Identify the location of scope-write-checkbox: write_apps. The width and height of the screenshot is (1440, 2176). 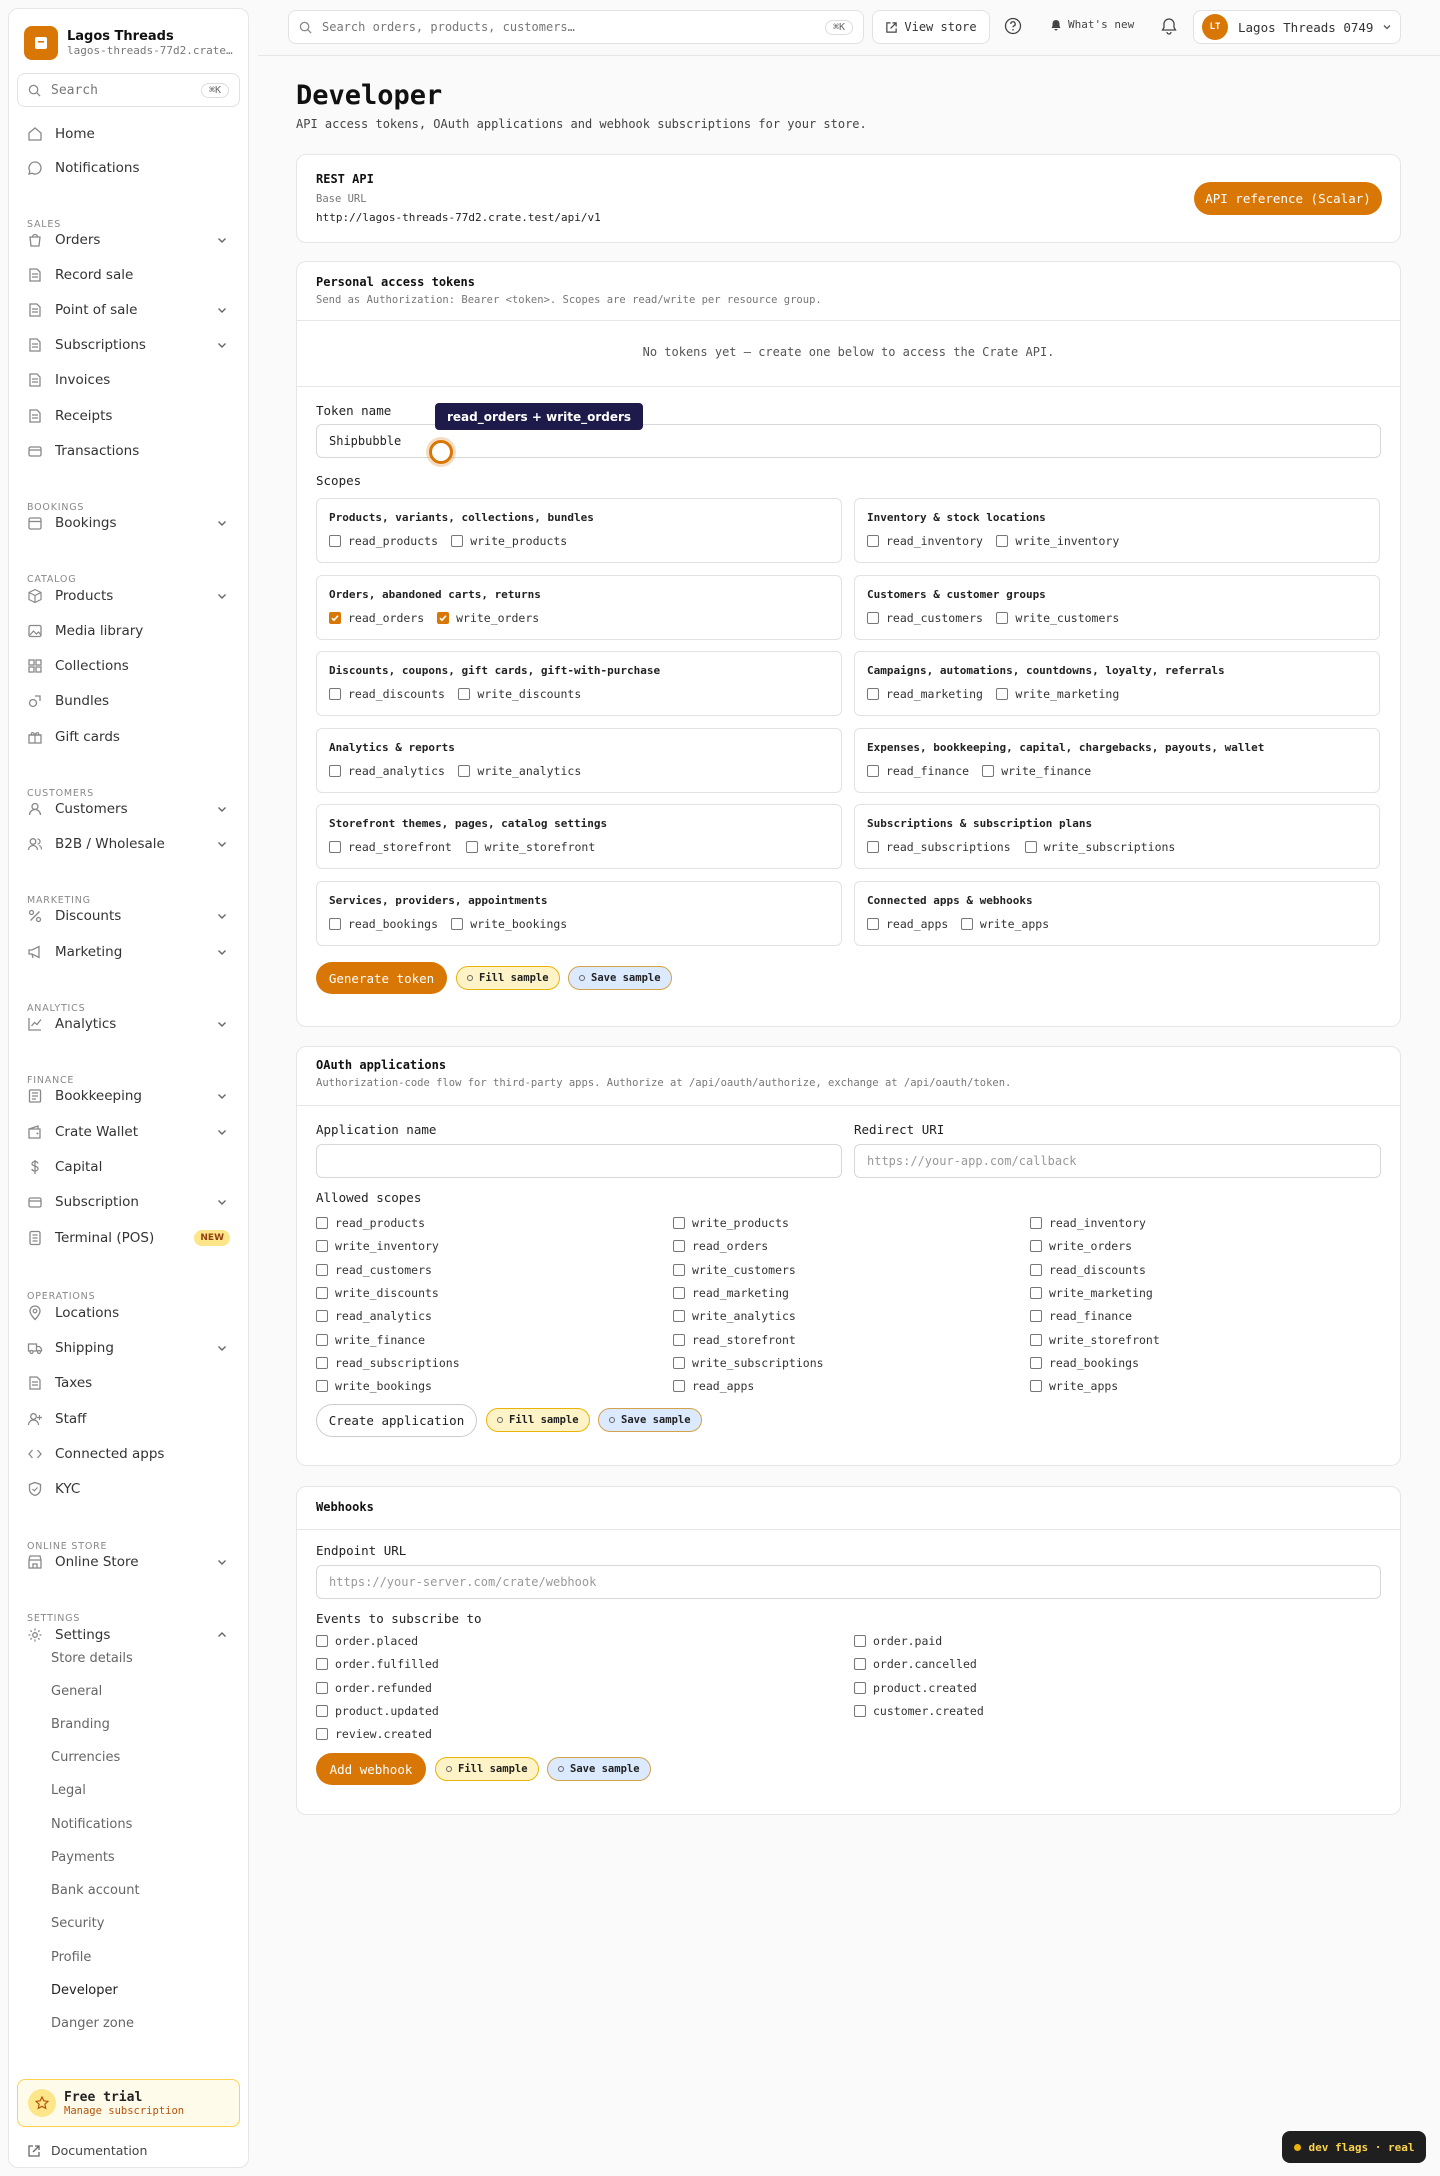
(1004, 924).